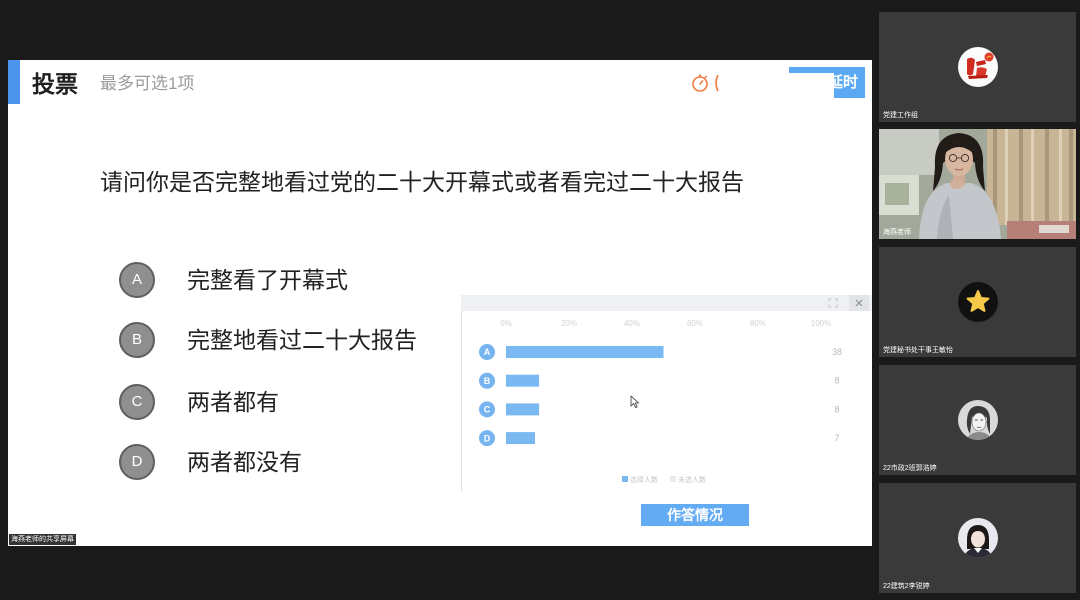 The image size is (1080, 600). What do you see at coordinates (137, 340) in the screenshot?
I see `option-b-badge: B` at bounding box center [137, 340].